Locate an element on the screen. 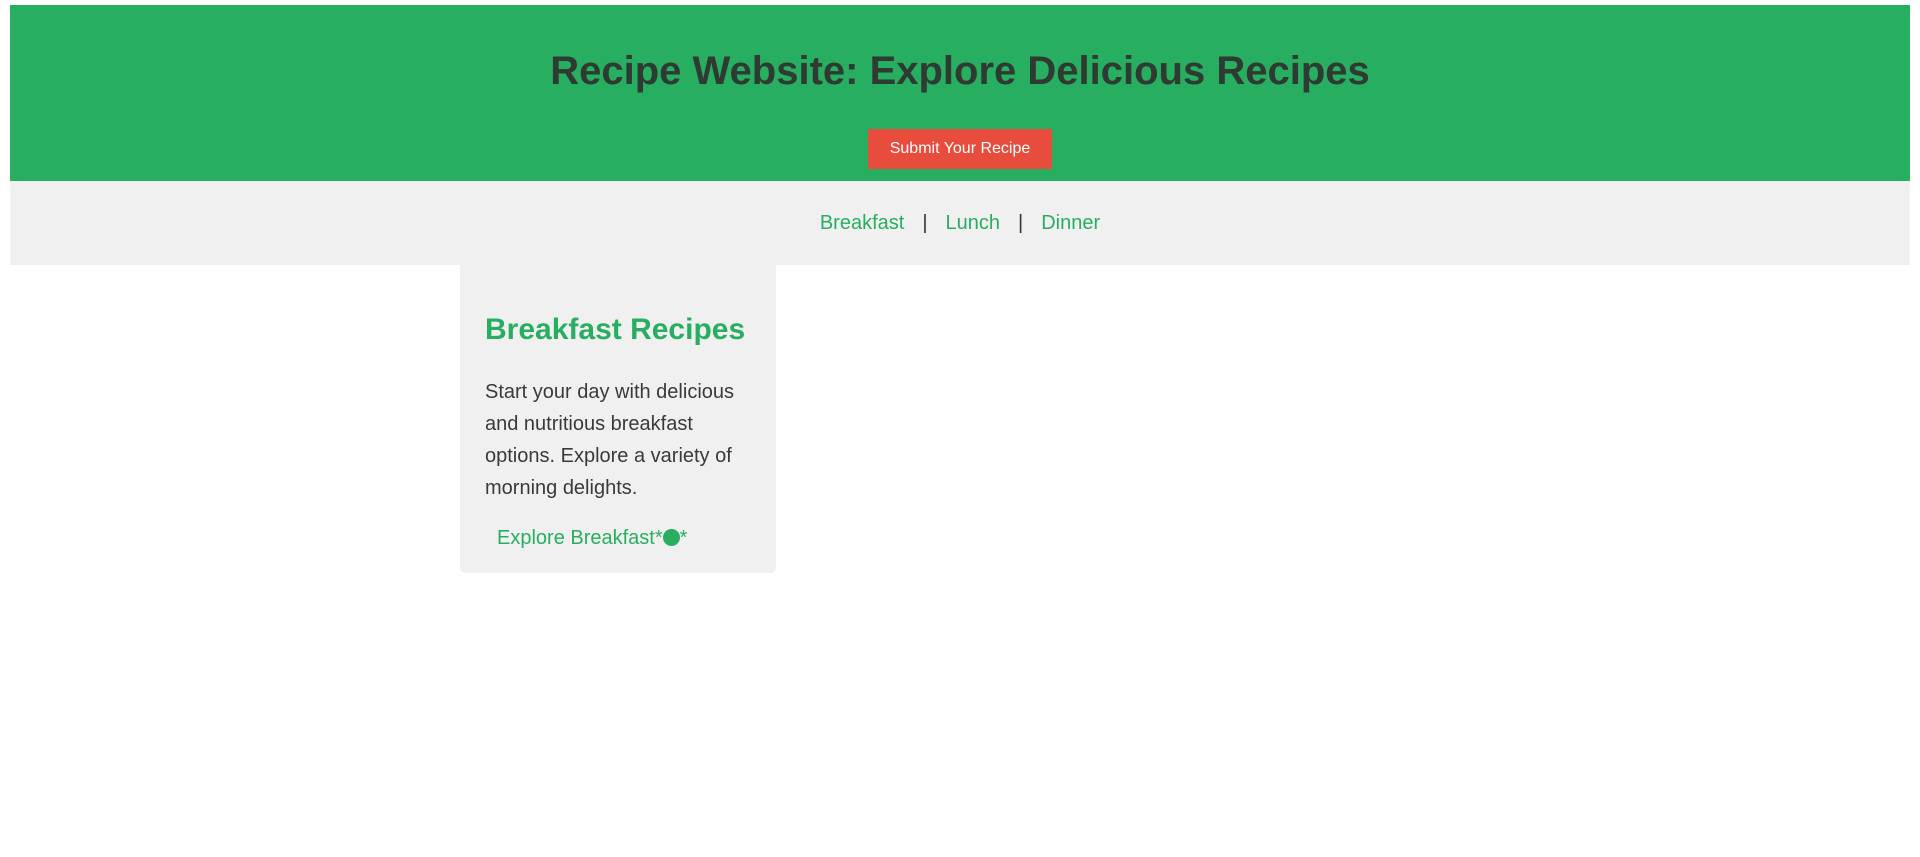  nav-link-breakfast: Breakfast is located at coordinates (862, 223).